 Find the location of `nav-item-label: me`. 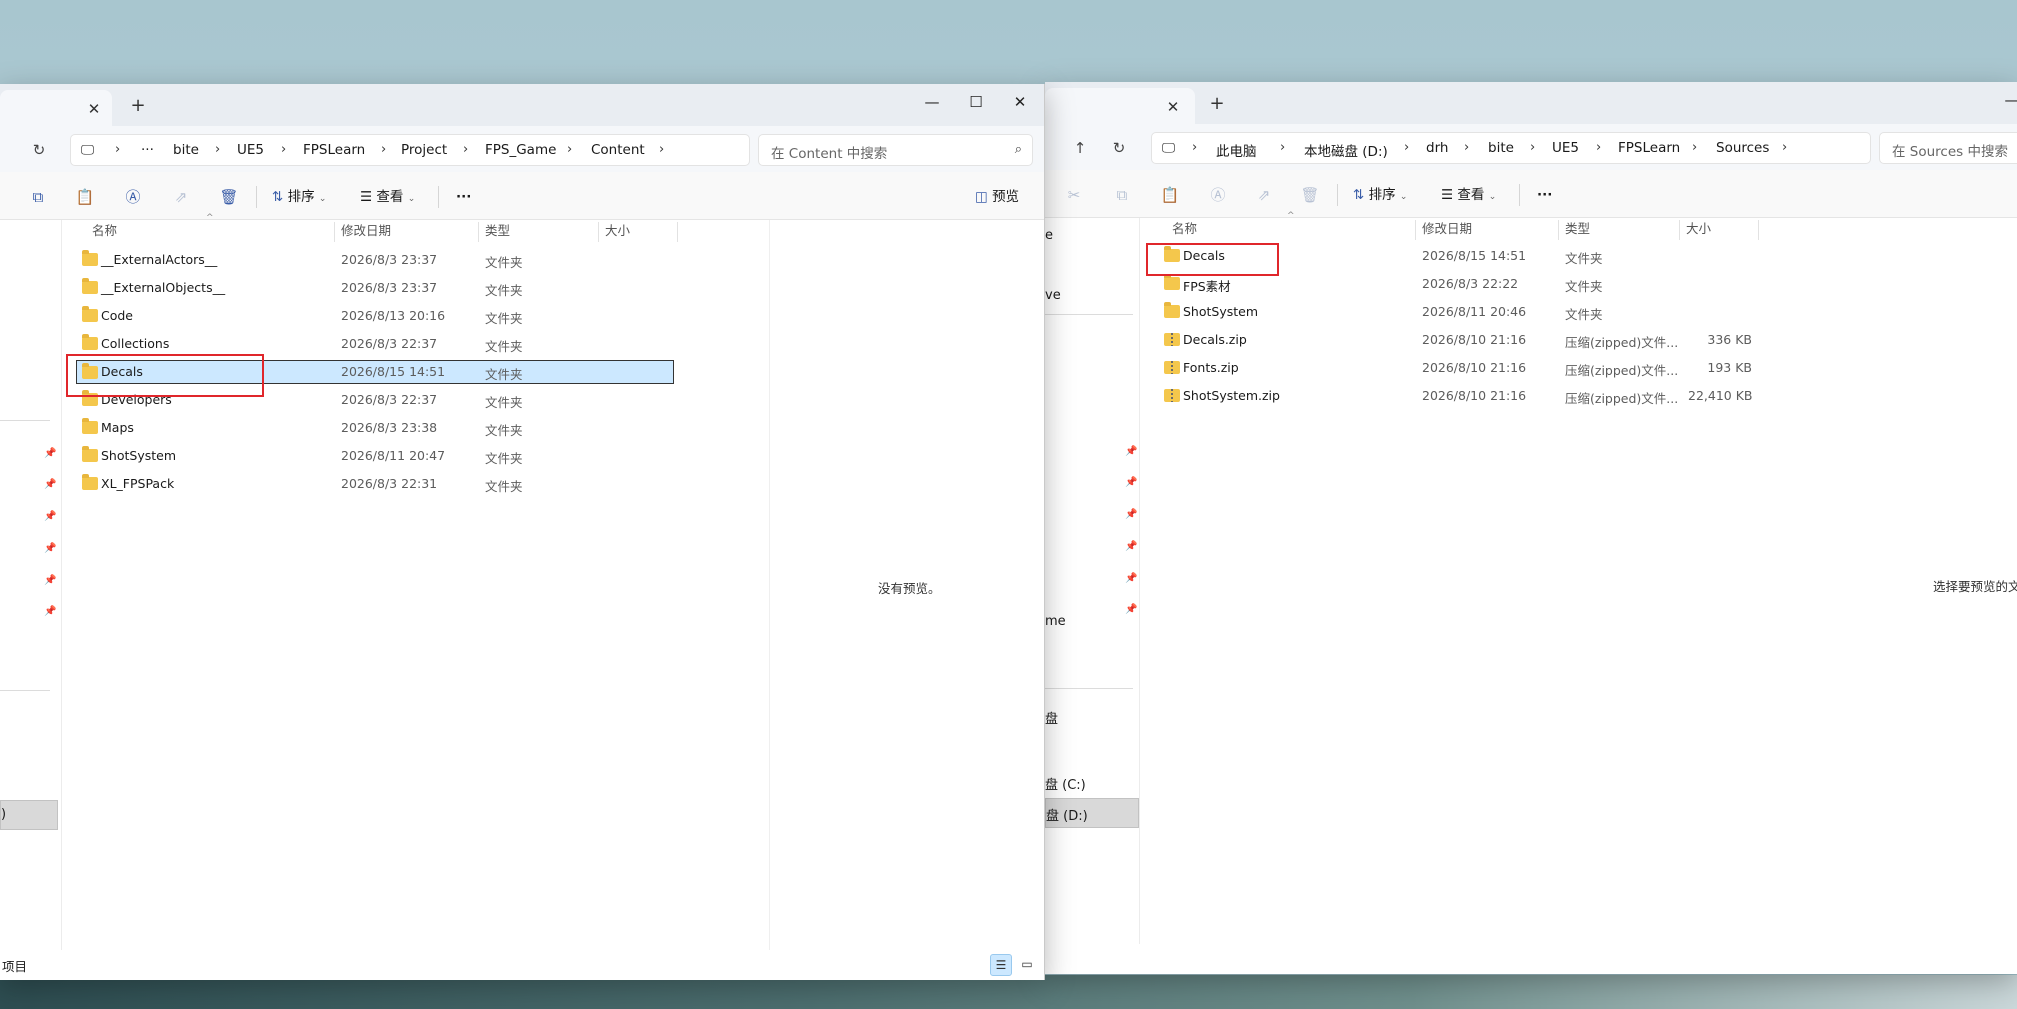

nav-item-label: me is located at coordinates (1055, 621).